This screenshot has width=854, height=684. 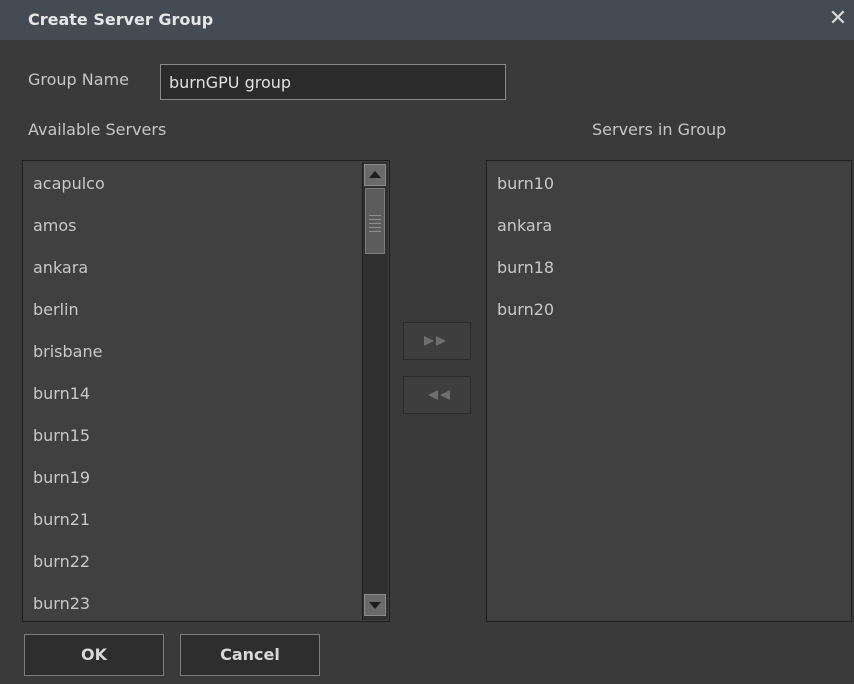 What do you see at coordinates (838, 19) in the screenshot?
I see `close-icon: ✕` at bounding box center [838, 19].